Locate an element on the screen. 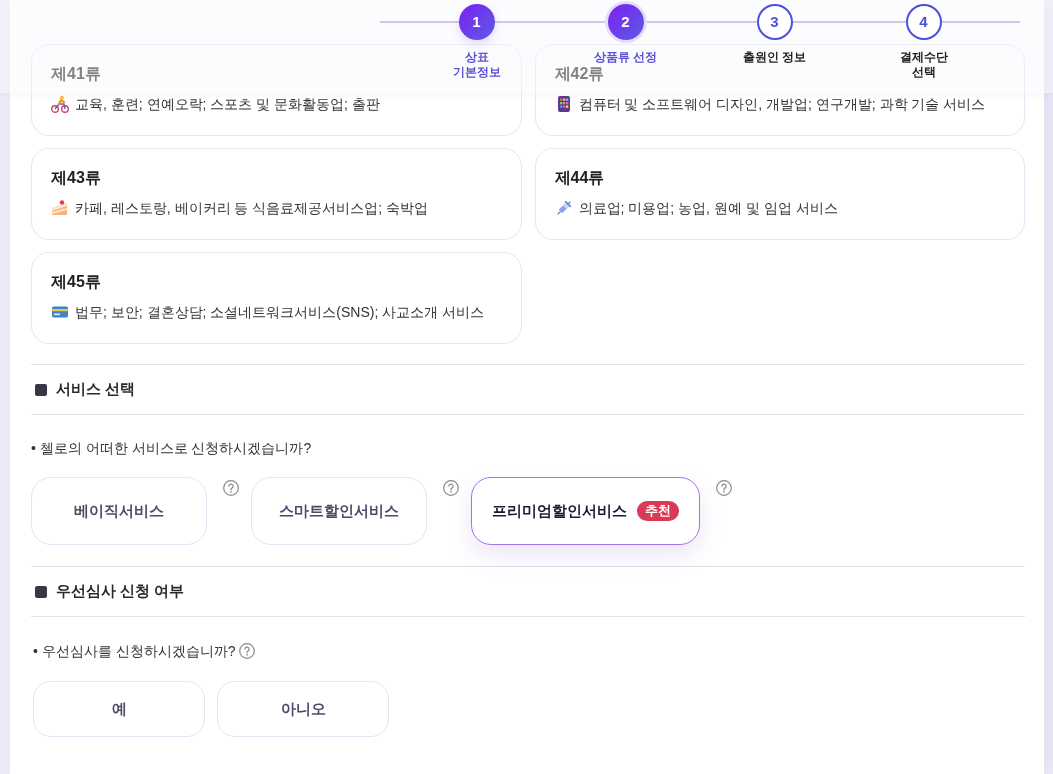 This screenshot has height=774, width=1053. class-card: 제44류 의료업; 미용업; 농업, 원예 및 임업 서비스 is located at coordinates (779, 194).